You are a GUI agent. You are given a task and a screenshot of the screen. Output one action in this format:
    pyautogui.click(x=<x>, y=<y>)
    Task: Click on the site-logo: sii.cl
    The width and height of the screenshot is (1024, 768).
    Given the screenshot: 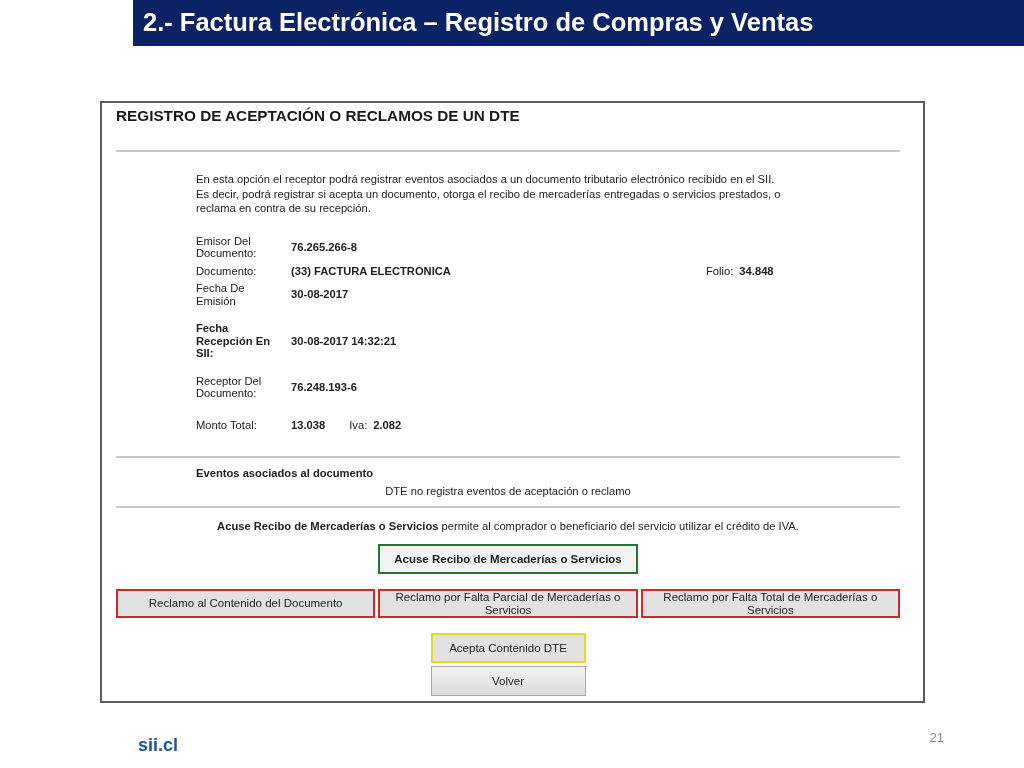 What is the action you would take?
    pyautogui.click(x=158, y=745)
    